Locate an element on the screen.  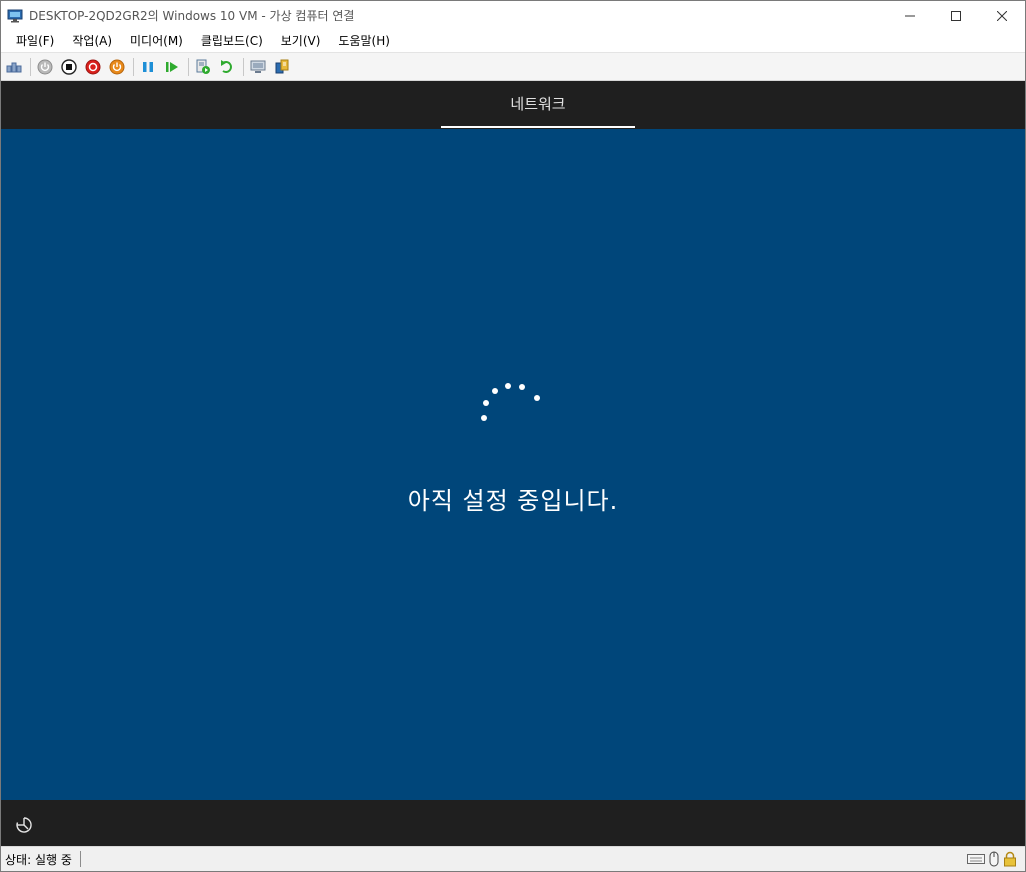
oobe-header: 네트워크 is located at coordinates (513, 105).